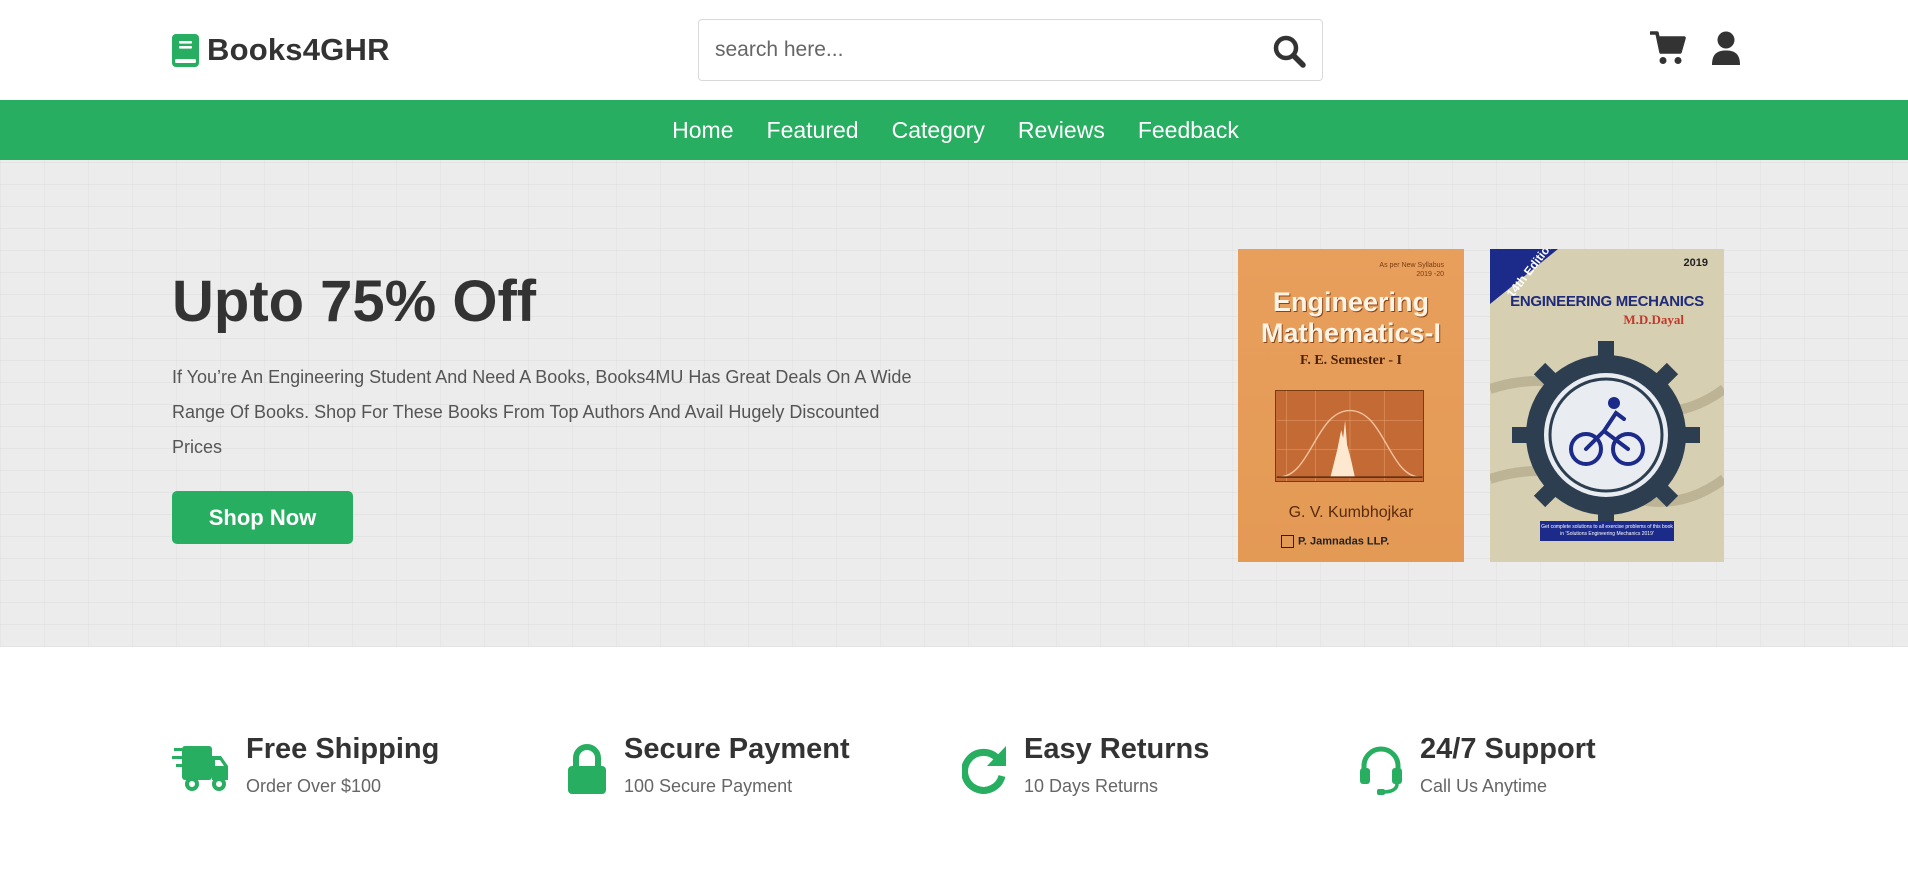 This screenshot has height=876, width=1908. What do you see at coordinates (1695, 263) in the screenshot?
I see `book-year: 2019` at bounding box center [1695, 263].